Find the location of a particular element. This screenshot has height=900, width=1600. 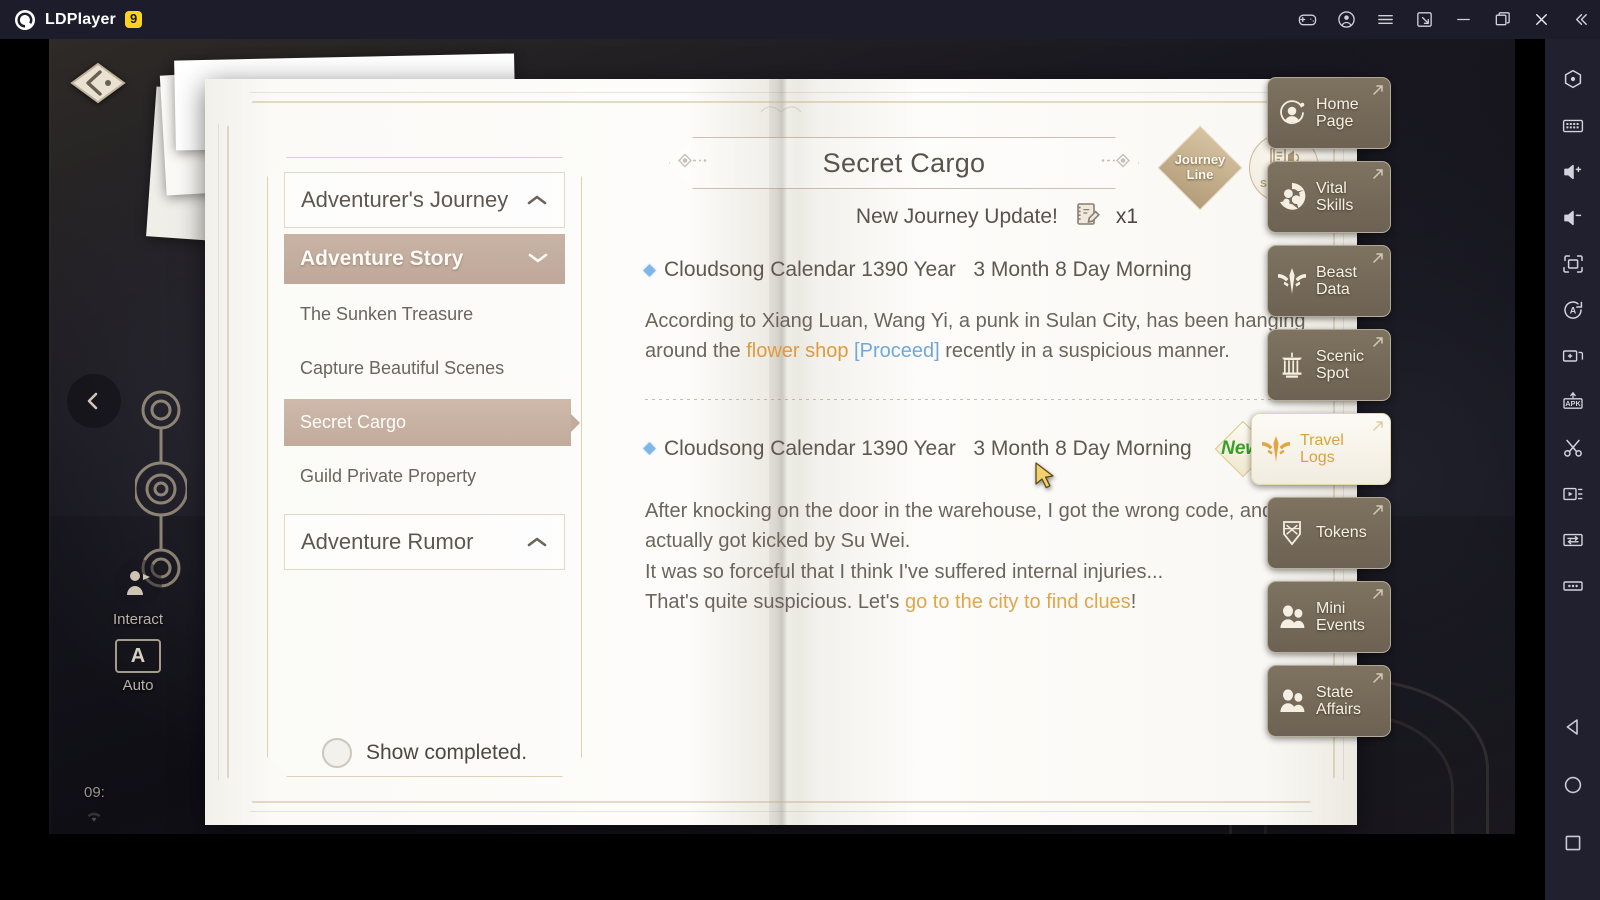

journey-line-label: Journey Line is located at coordinates (1200, 167).